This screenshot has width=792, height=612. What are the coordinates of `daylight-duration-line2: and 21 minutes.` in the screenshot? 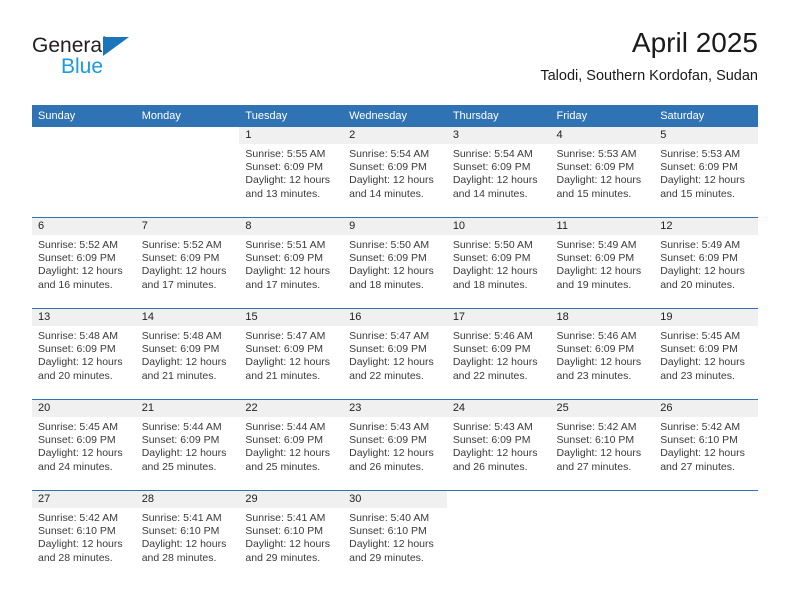 It's located at (283, 375).